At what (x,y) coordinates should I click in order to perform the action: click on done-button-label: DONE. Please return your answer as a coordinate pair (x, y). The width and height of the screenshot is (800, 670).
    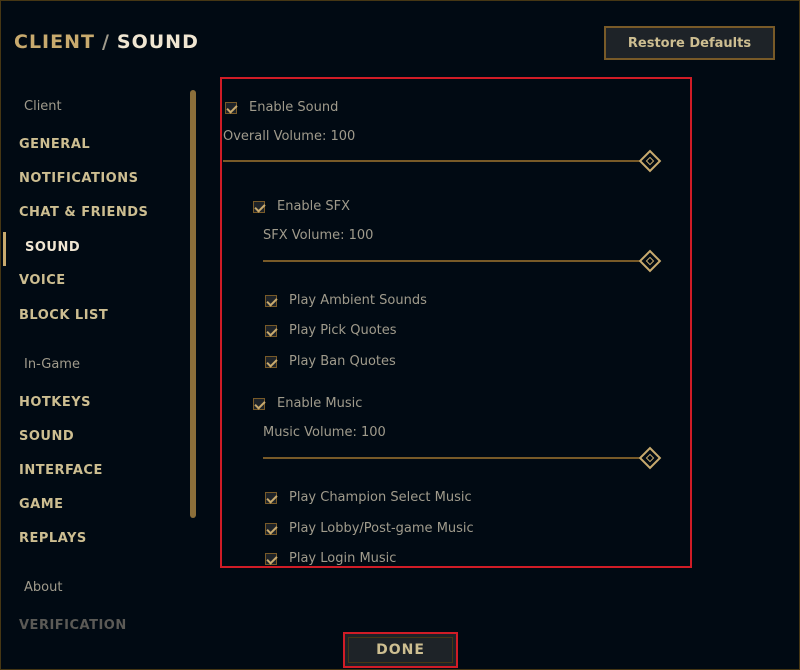
    Looking at the image, I should click on (400, 650).